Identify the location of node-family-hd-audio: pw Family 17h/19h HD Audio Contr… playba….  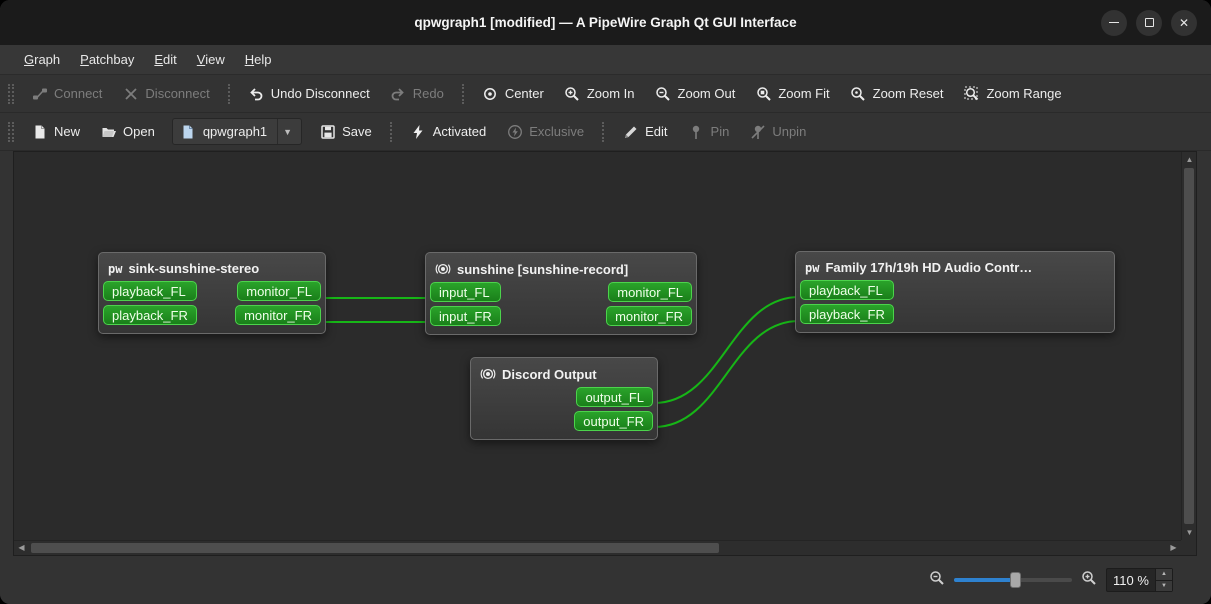
(955, 292).